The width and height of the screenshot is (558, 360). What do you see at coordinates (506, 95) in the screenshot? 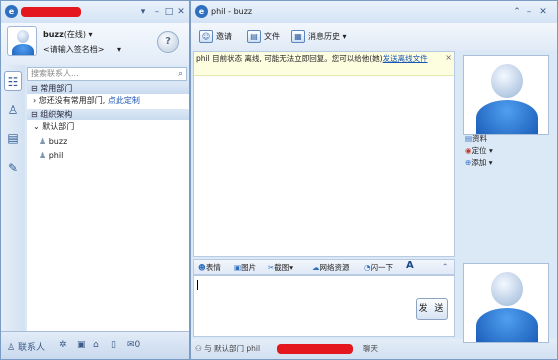
I see `contact-avatar` at bounding box center [506, 95].